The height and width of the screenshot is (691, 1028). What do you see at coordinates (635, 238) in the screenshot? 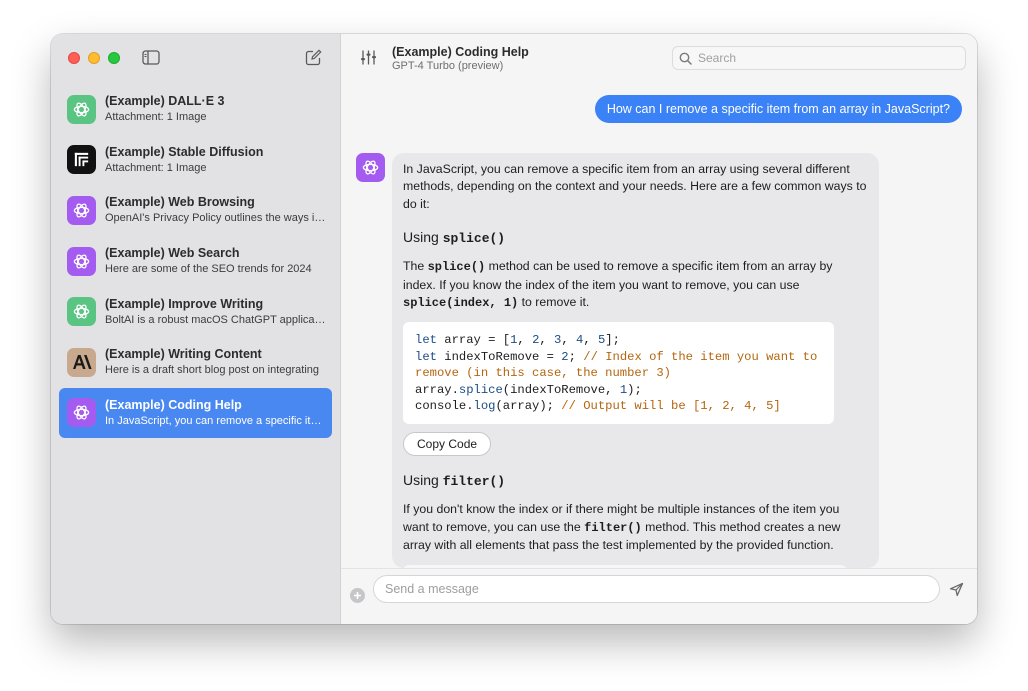
I see `section-heading-splice: Using splice()` at bounding box center [635, 238].